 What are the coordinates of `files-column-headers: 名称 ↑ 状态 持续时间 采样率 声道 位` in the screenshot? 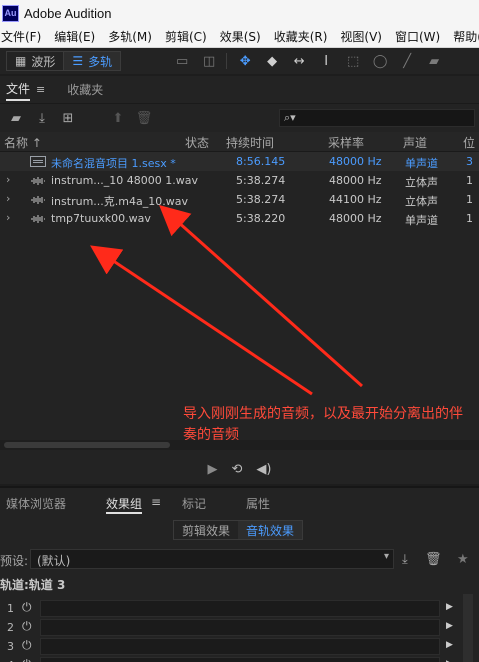 It's located at (239, 142).